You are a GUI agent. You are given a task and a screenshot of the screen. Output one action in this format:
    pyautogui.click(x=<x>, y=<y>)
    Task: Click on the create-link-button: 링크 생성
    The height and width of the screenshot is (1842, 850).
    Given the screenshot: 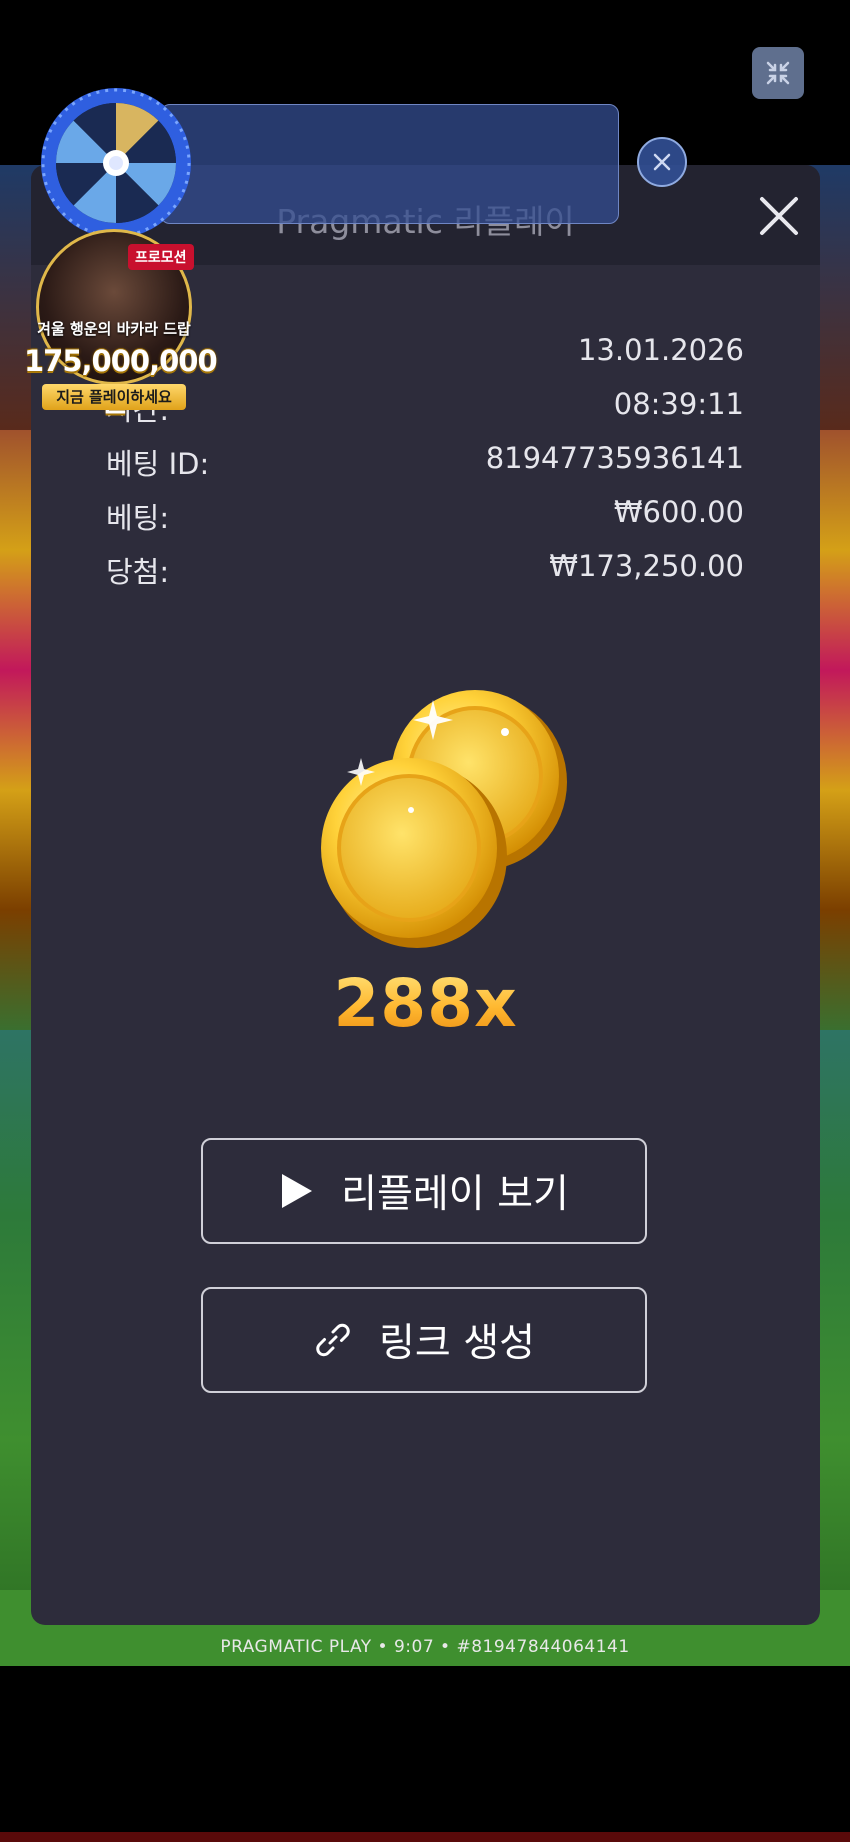 What is the action you would take?
    pyautogui.click(x=424, y=1340)
    